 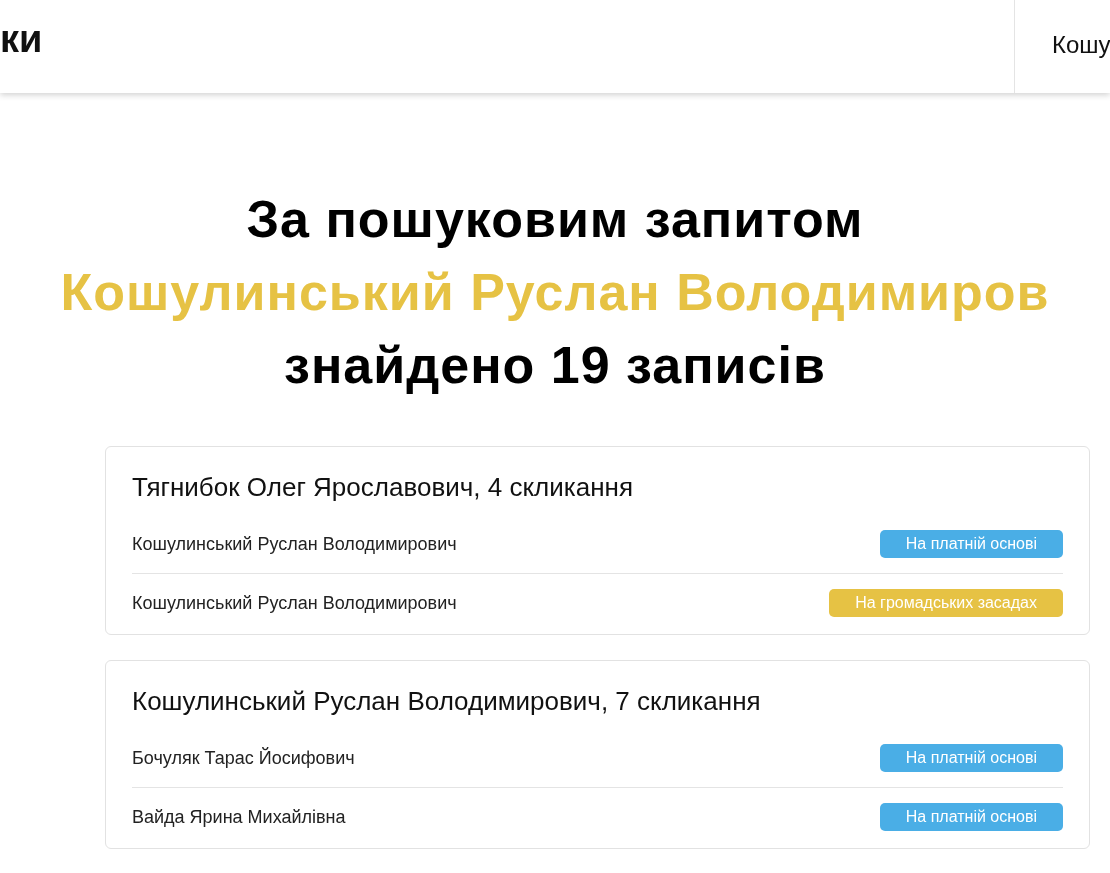 I want to click on card-title: Тягнибок Олег Ярославович, 4 скликання, so click(x=597, y=487).